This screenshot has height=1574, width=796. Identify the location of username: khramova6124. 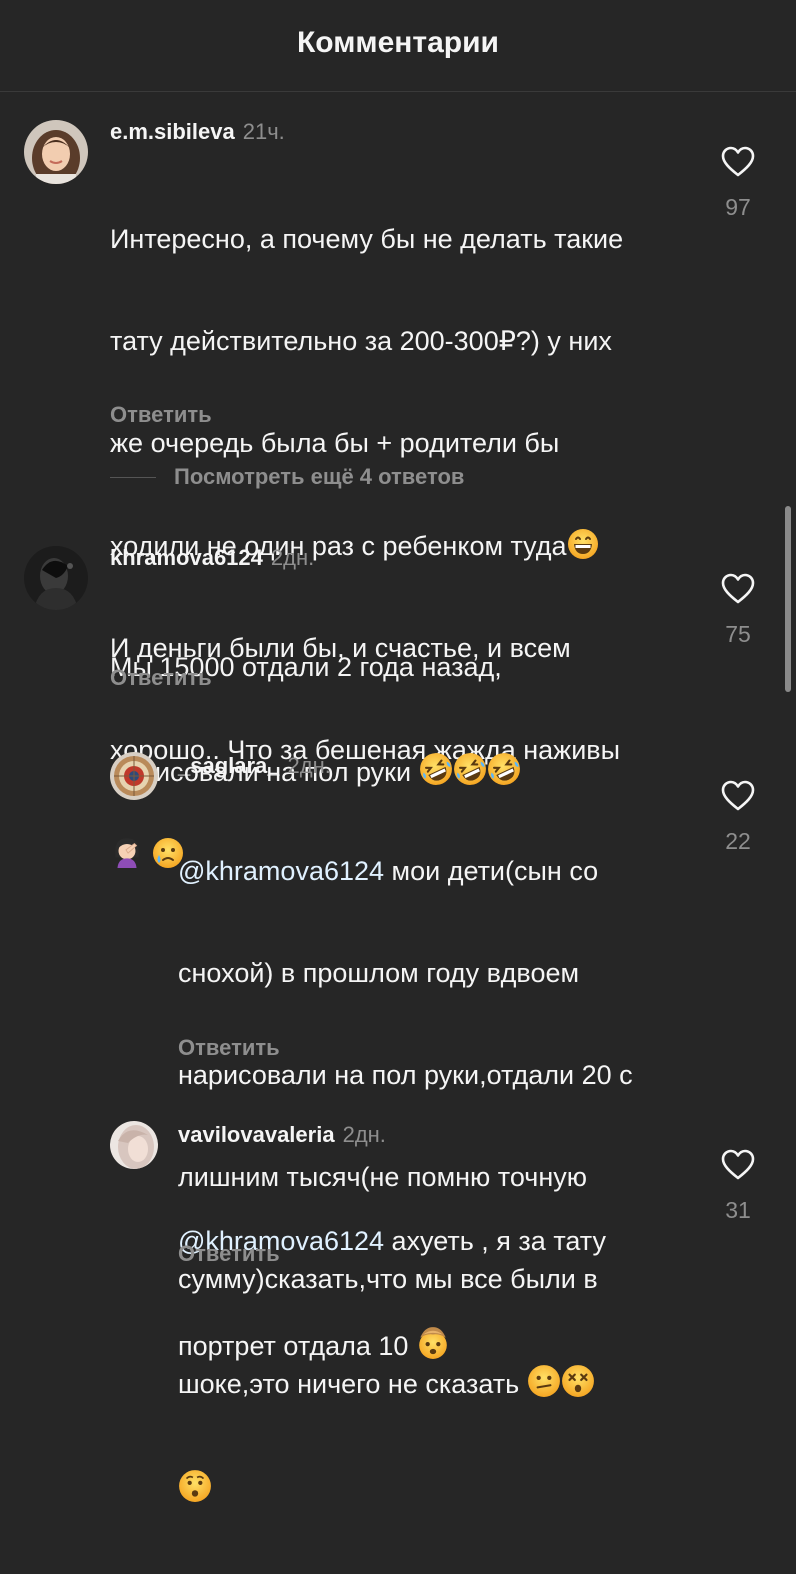
(186, 557).